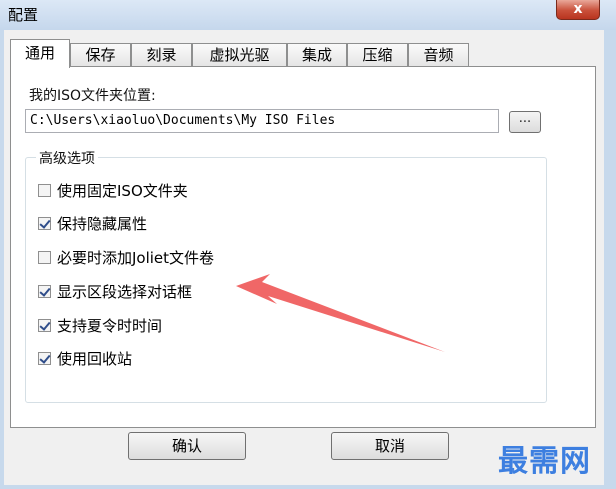 The image size is (616, 489). I want to click on dialog-title: 配置, so click(23, 15).